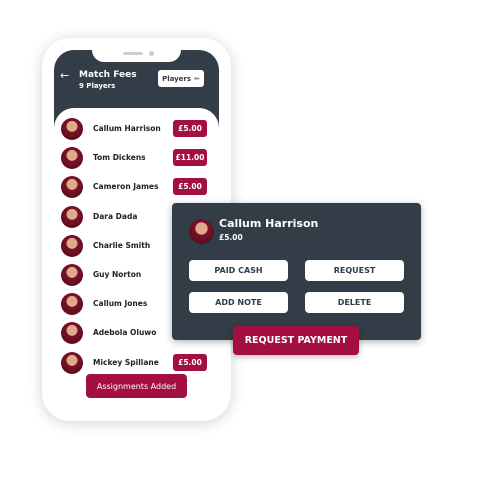 This screenshot has width=500, height=500. What do you see at coordinates (238, 302) in the screenshot?
I see `add-note-button: ADD NOTE` at bounding box center [238, 302].